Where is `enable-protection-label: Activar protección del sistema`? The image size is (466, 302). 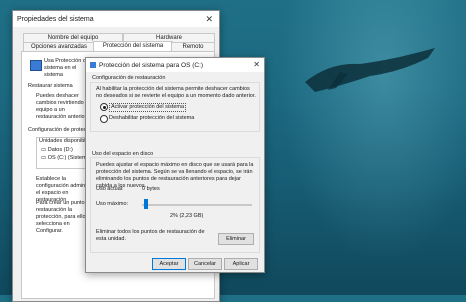
enable-protection-label: Activar protección del sistema is located at coordinates (148, 107).